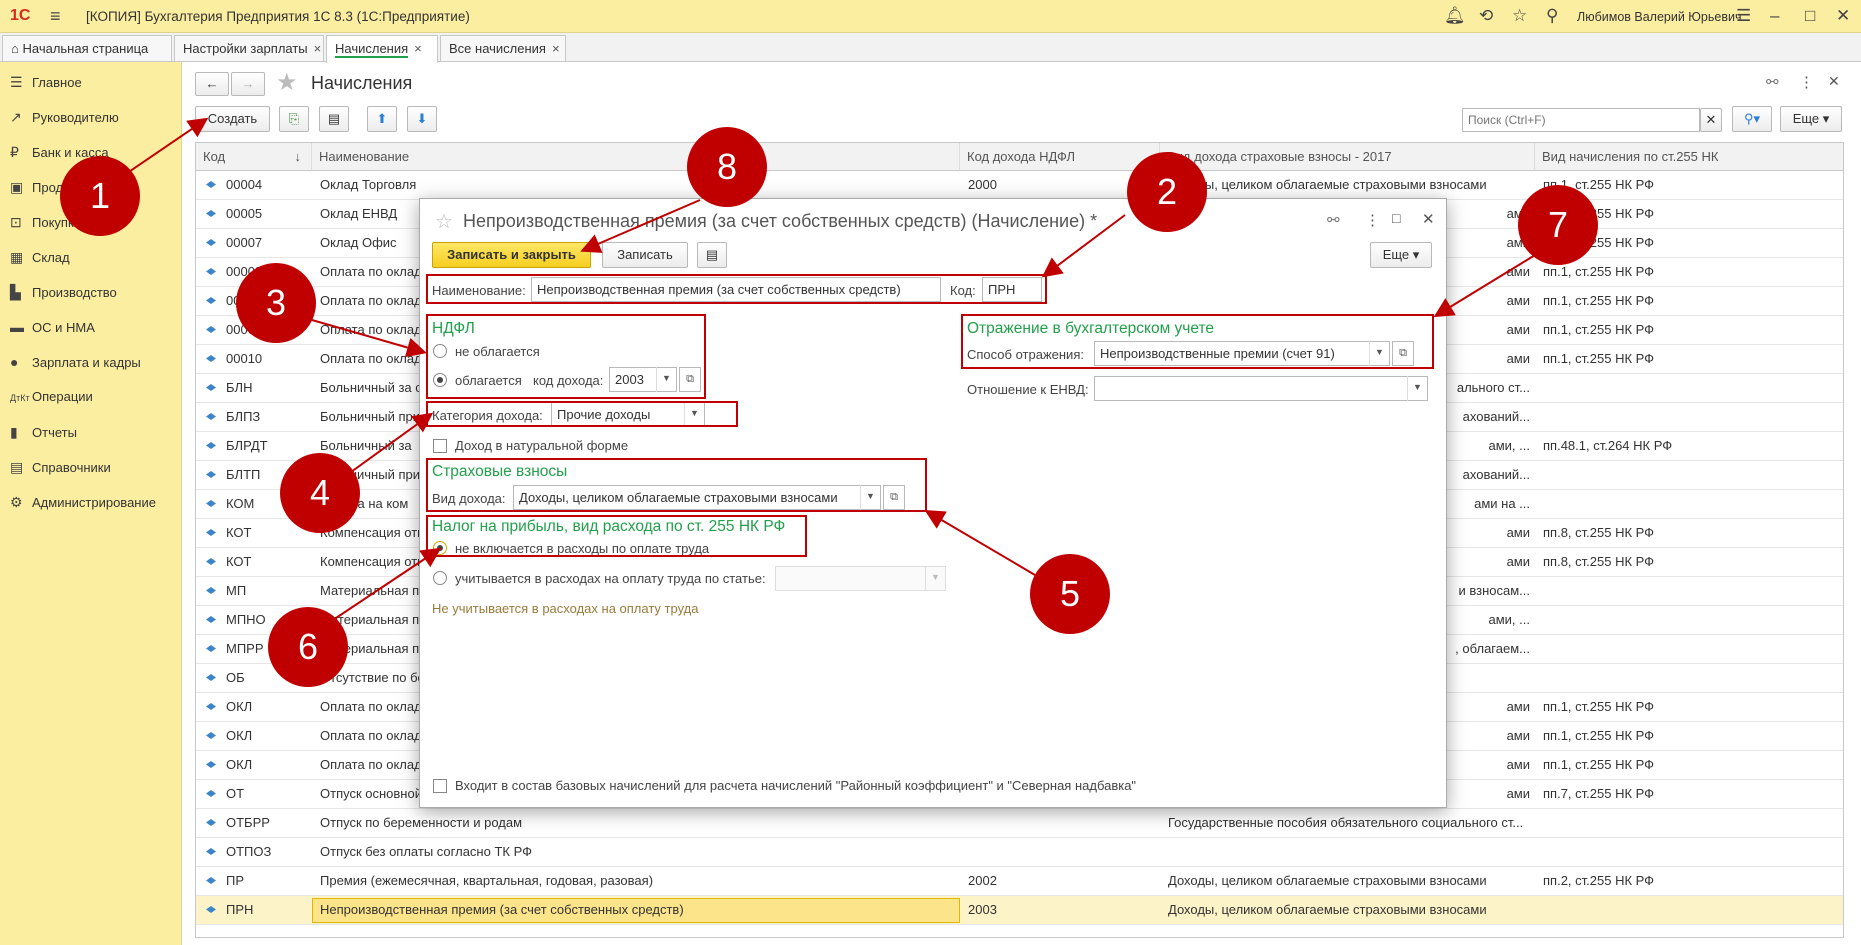  Describe the element at coordinates (276, 303) in the screenshot. I see `annotation-badge-3: 3` at that location.